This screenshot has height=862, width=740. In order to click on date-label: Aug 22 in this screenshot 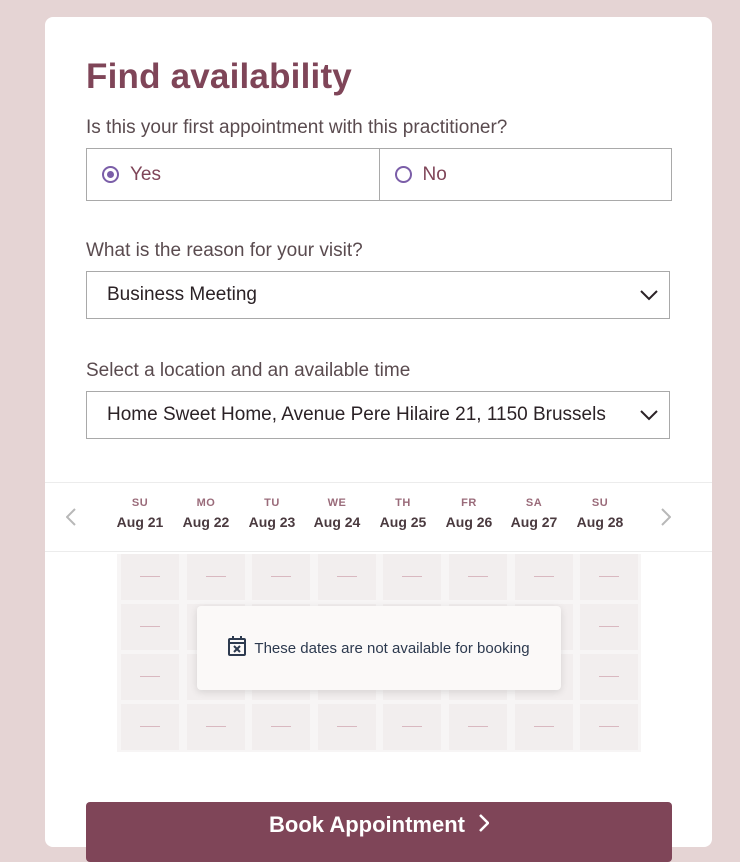, I will do `click(206, 522)`.